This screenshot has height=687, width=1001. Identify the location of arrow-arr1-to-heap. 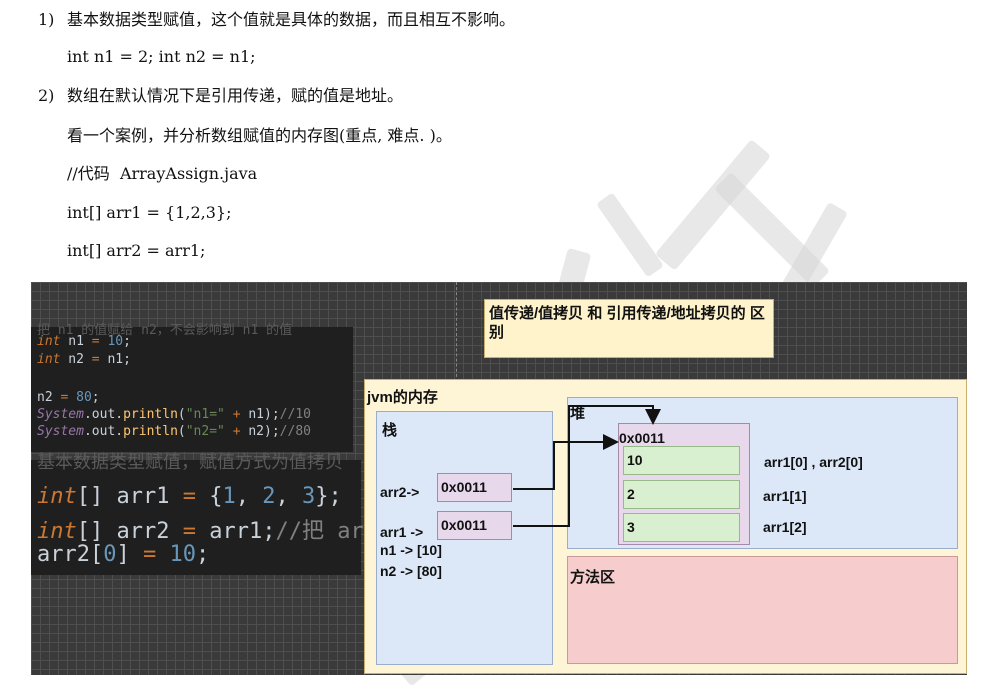
(587, 466).